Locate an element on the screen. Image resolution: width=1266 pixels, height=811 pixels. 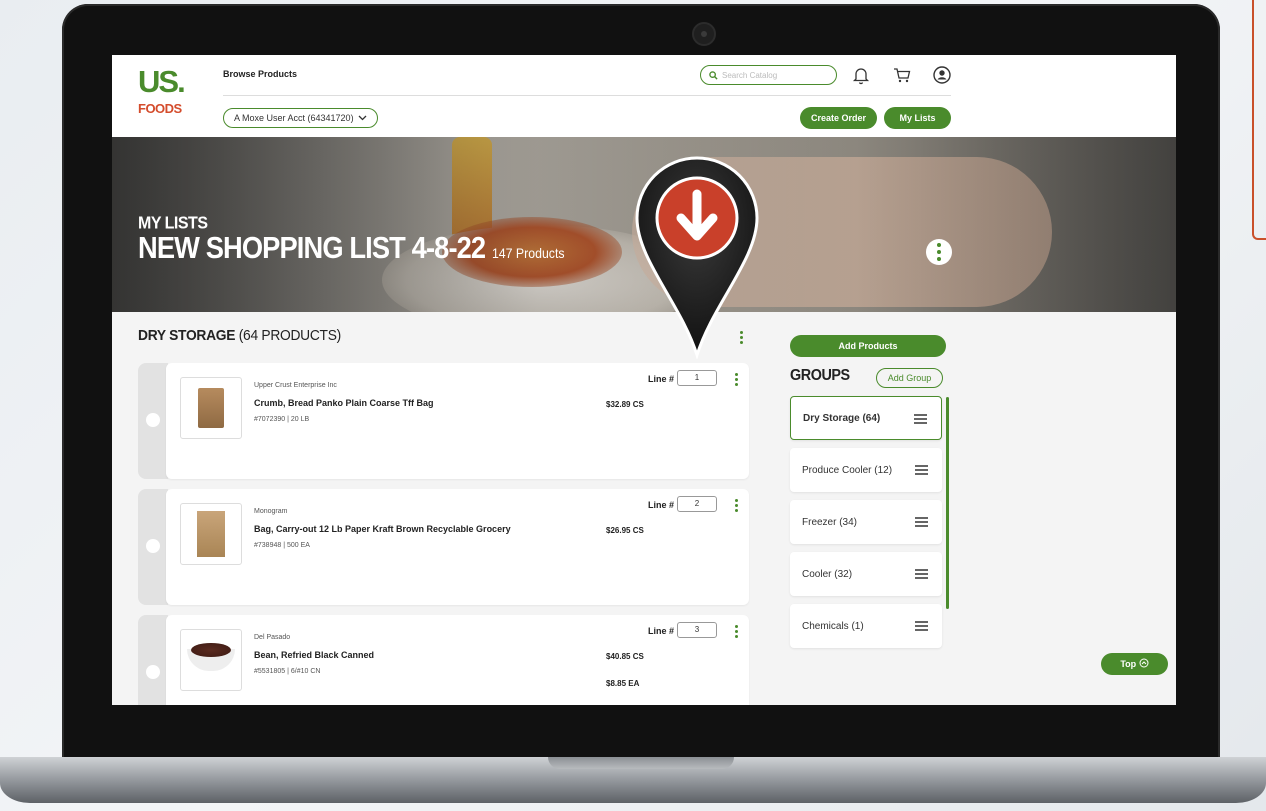
group-item-cooler: Cooler (32) is located at coordinates (866, 574).